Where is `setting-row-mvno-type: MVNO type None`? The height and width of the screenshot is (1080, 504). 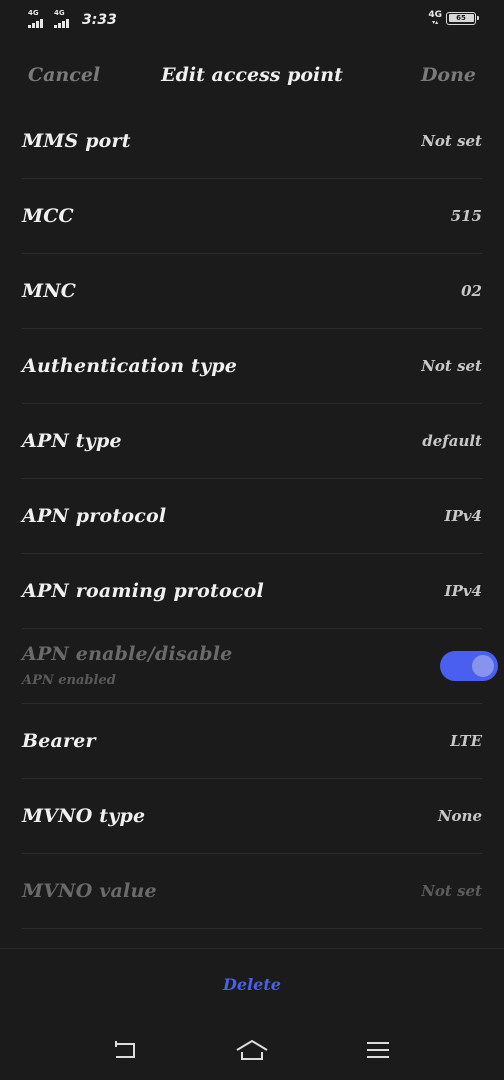 setting-row-mvno-type: MVNO type None is located at coordinates (252, 816).